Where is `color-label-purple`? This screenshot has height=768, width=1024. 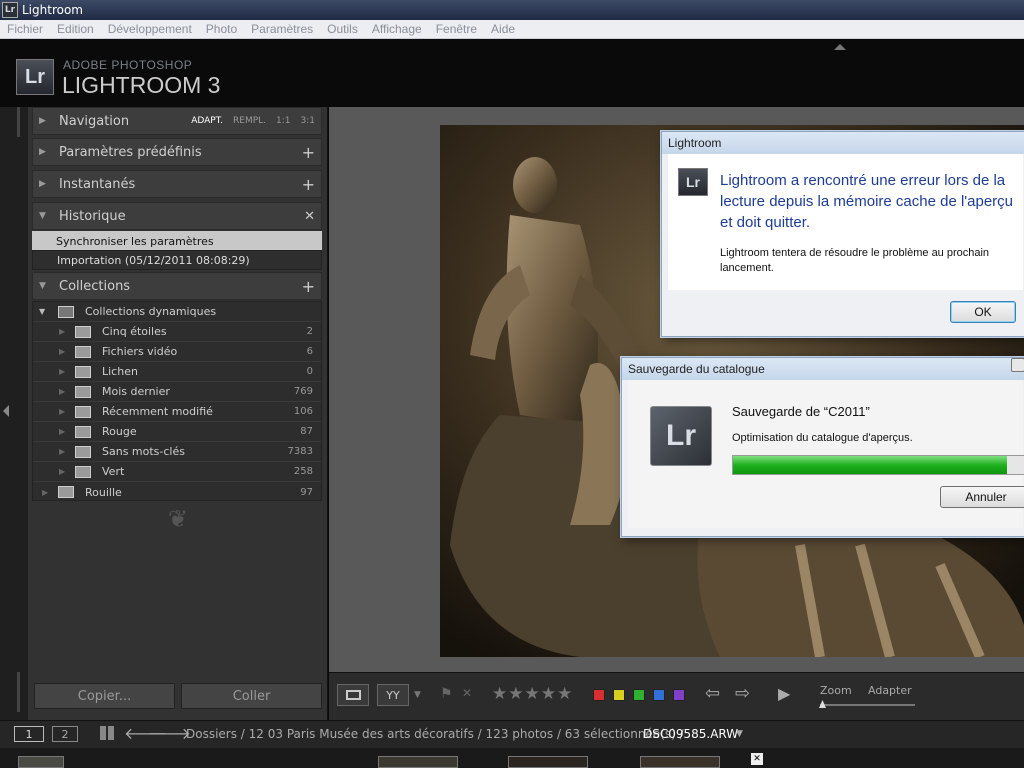
color-label-purple is located at coordinates (679, 695).